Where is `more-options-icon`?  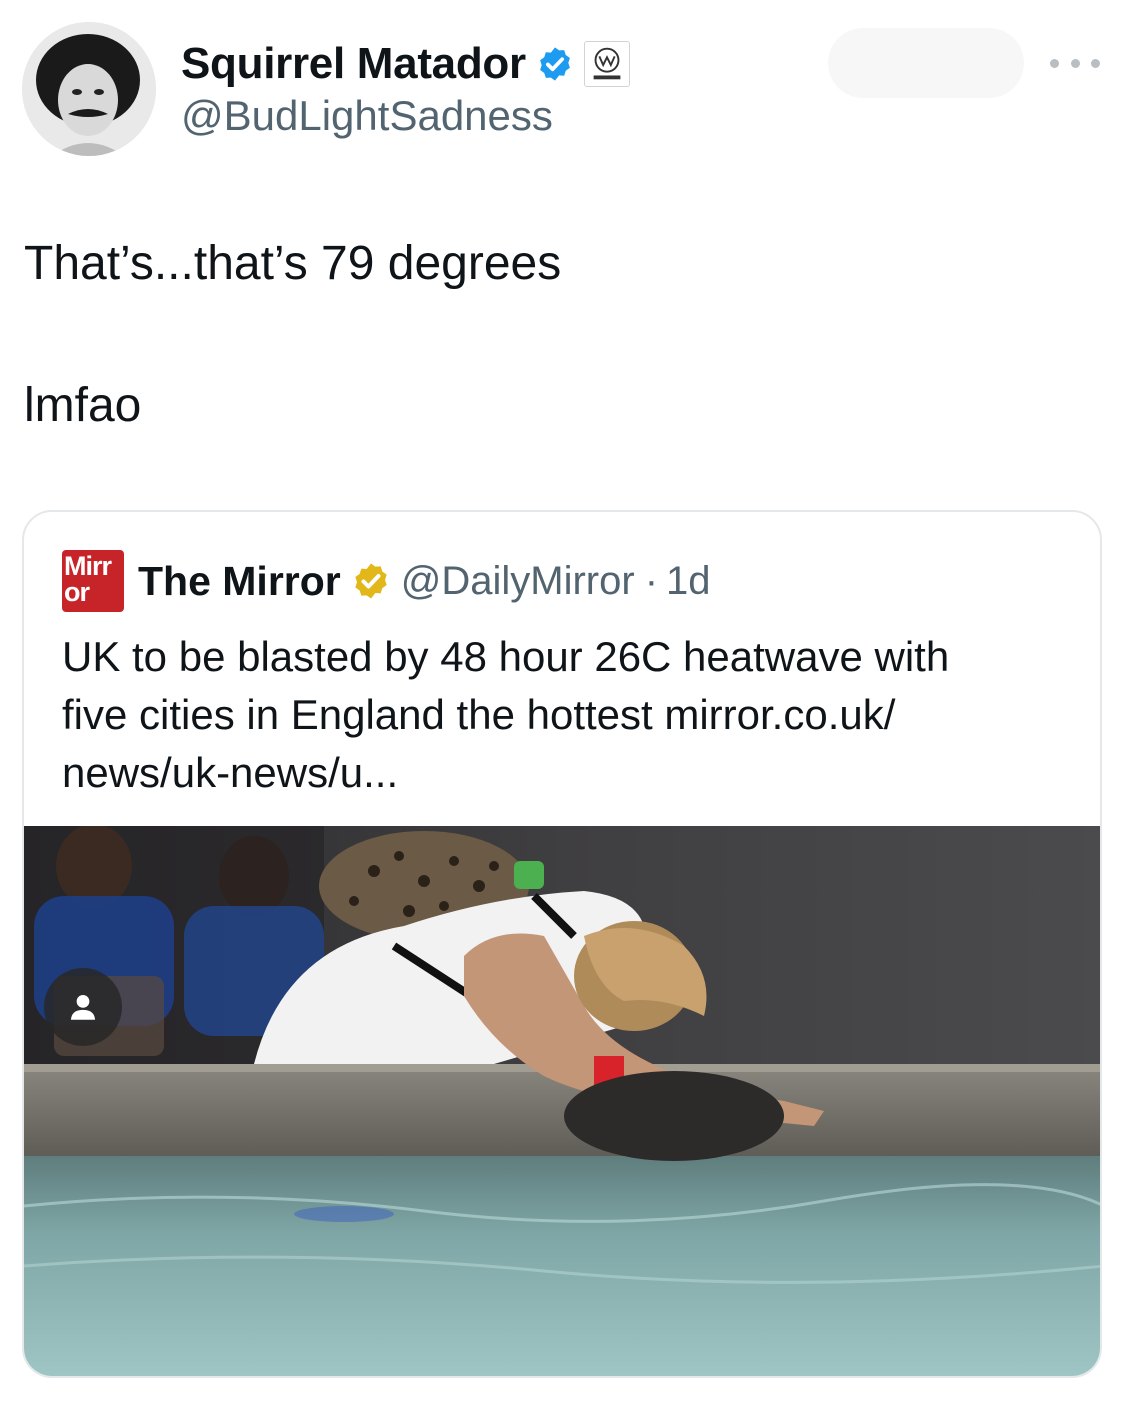
more-options-icon is located at coordinates (1075, 63).